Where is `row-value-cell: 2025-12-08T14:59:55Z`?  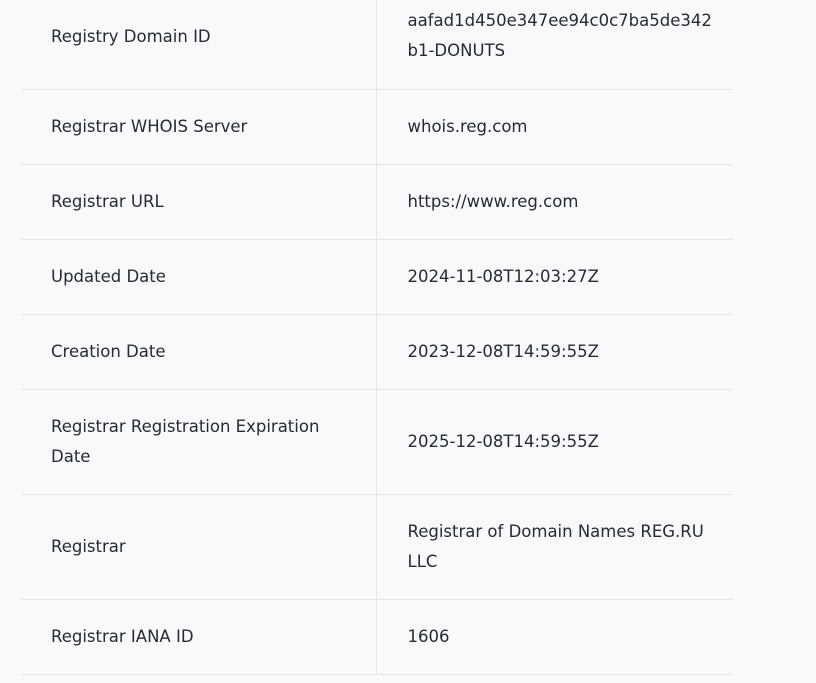 row-value-cell: 2025-12-08T14:59:55Z is located at coordinates (554, 442).